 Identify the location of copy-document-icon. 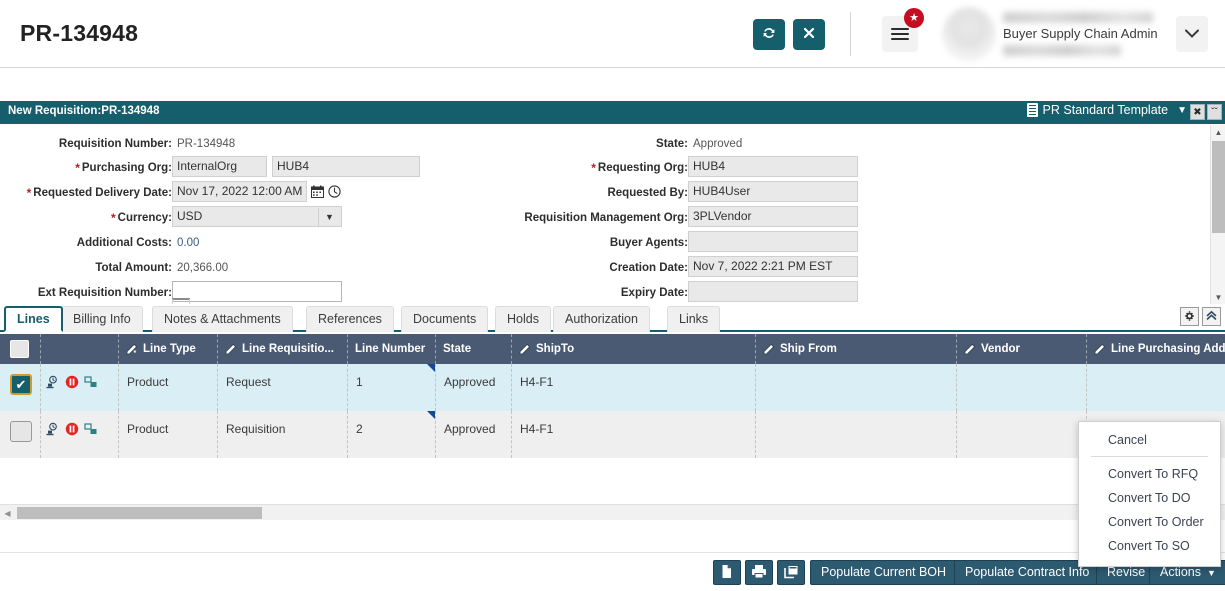
(727, 573).